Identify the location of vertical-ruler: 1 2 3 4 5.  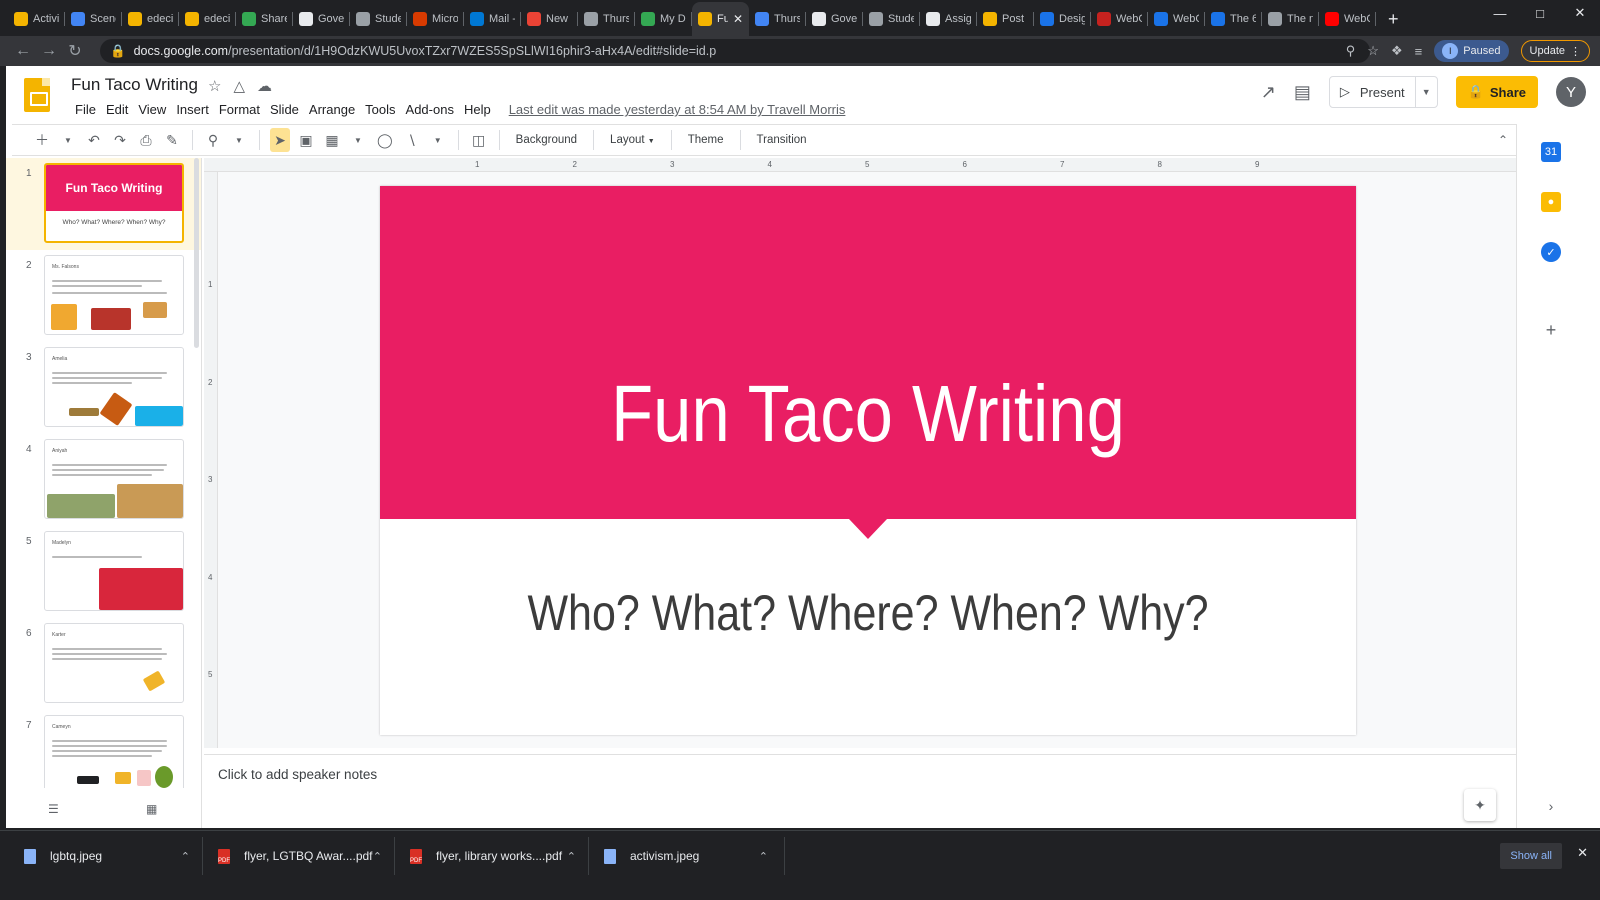
(211, 460).